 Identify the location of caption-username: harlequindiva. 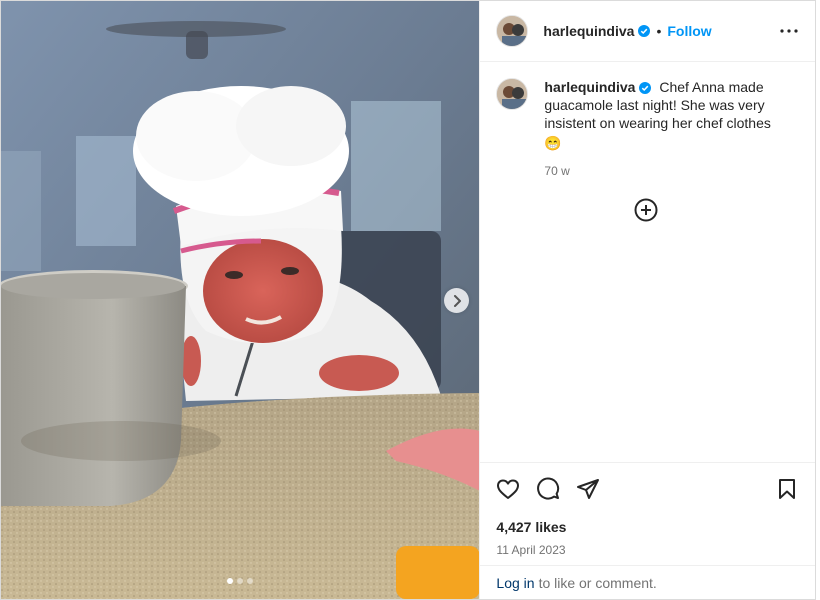
(589, 87).